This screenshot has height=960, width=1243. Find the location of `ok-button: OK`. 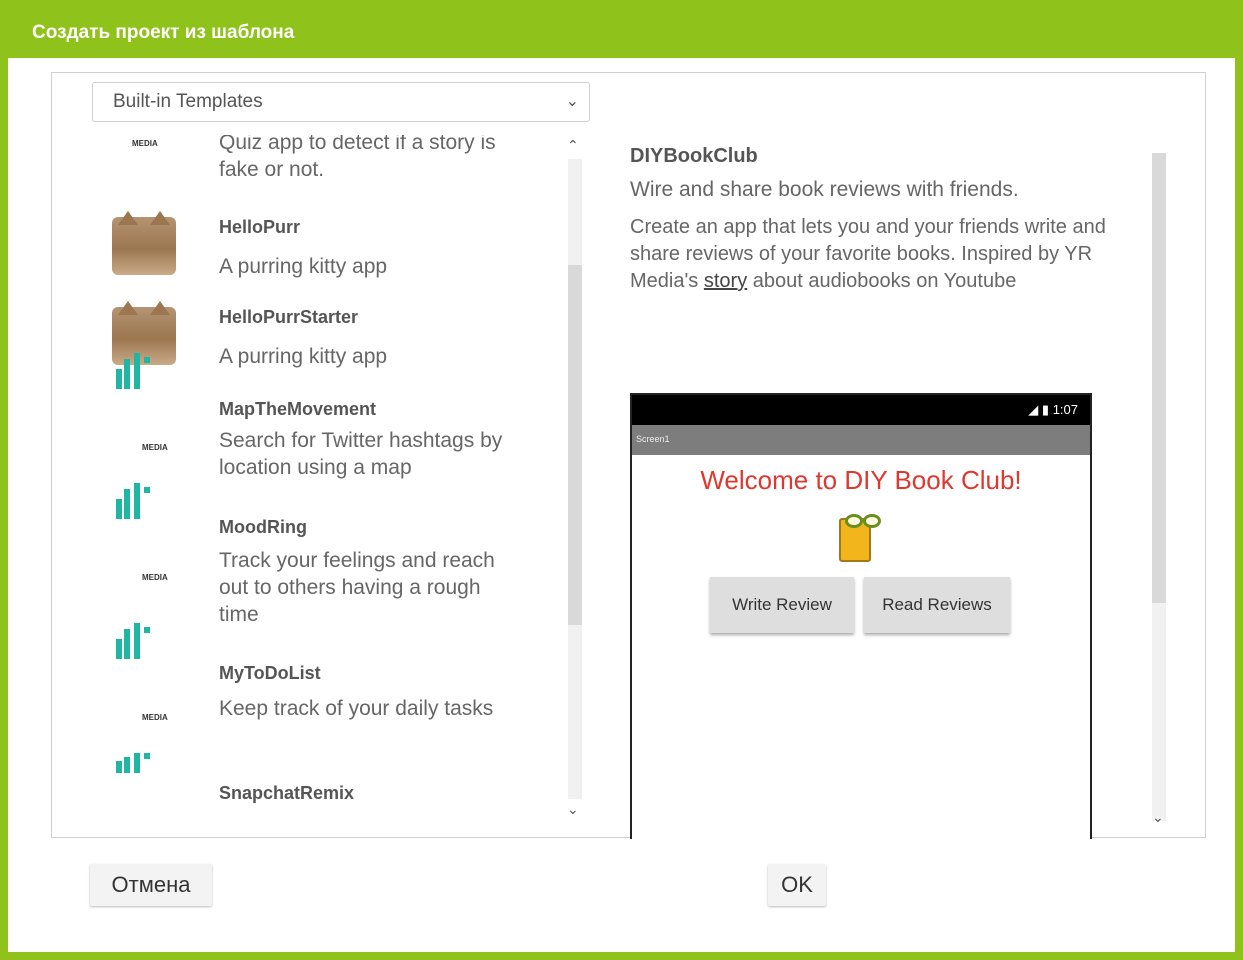

ok-button: OK is located at coordinates (797, 885).